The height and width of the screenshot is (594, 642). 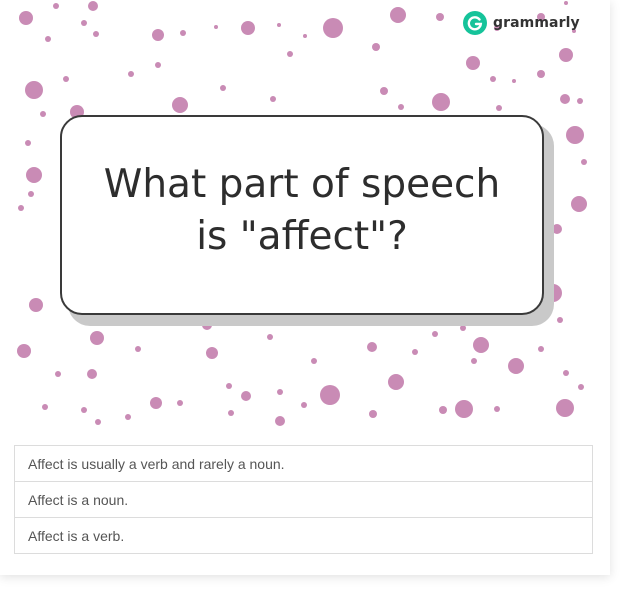 I want to click on brand-name: grammarly, so click(x=536, y=23).